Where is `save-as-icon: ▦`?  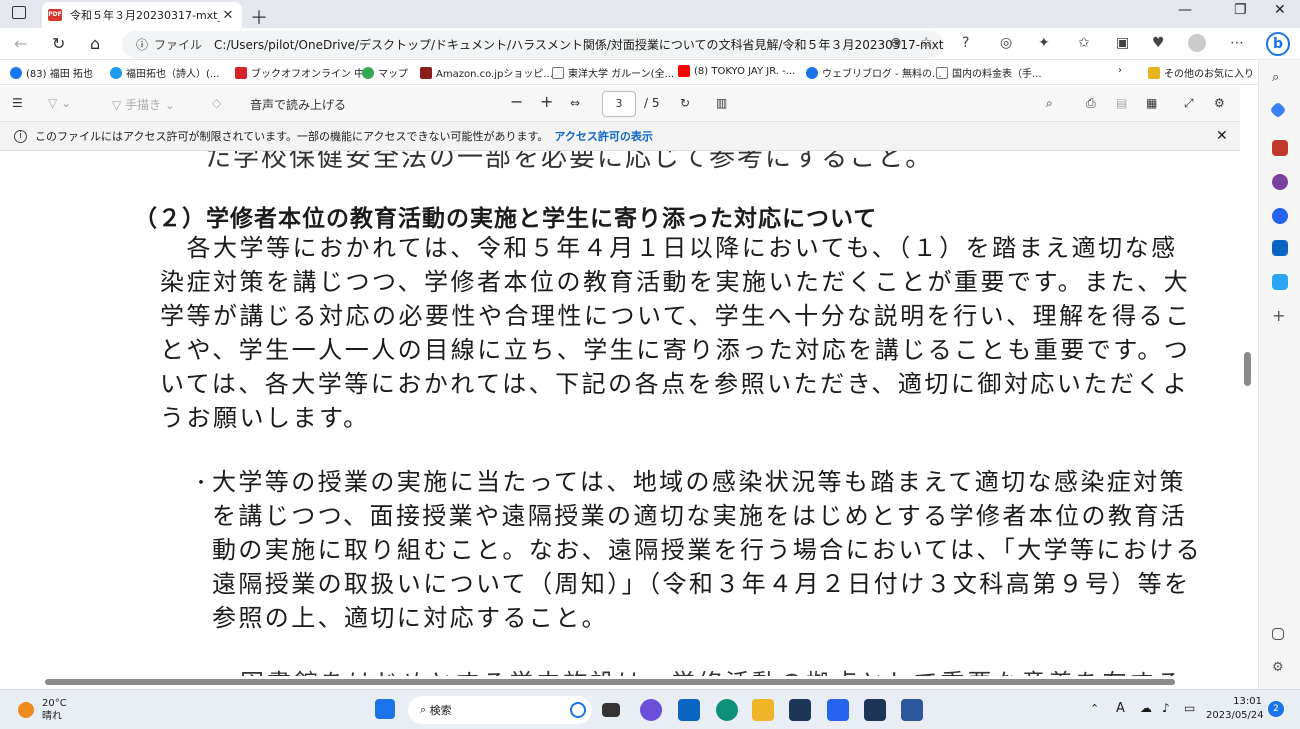
save-as-icon: ▦ is located at coordinates (1151, 103).